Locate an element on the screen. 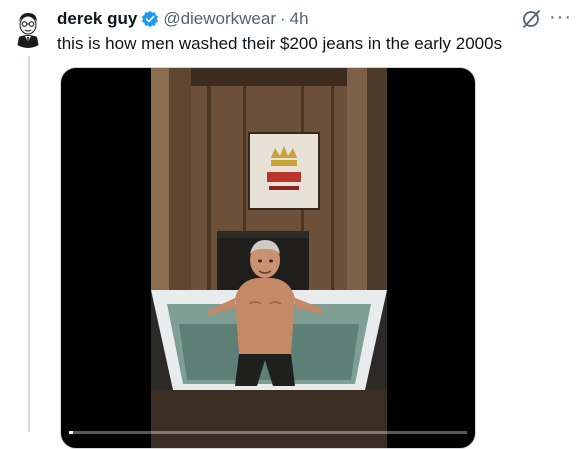 Image resolution: width=578 pixels, height=449 pixels. avatar-illustration is located at coordinates (28, 28).